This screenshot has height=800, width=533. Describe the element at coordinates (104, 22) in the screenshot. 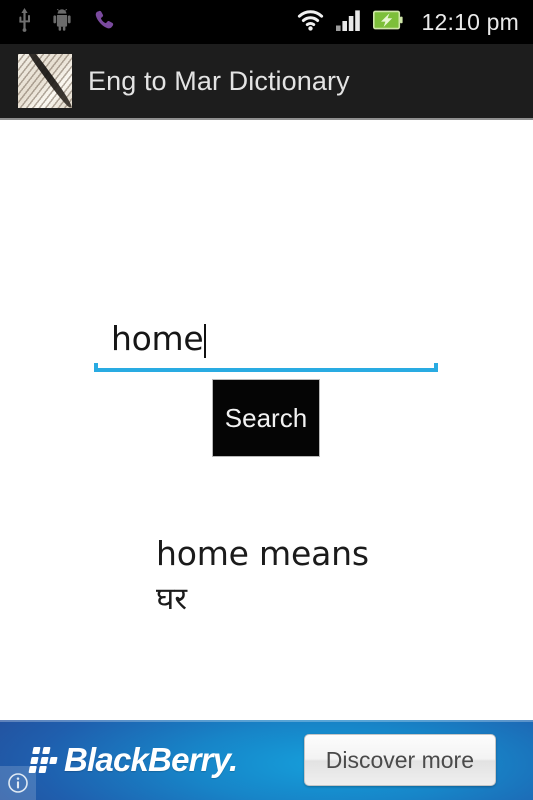

I see `missed-call-icon` at that location.